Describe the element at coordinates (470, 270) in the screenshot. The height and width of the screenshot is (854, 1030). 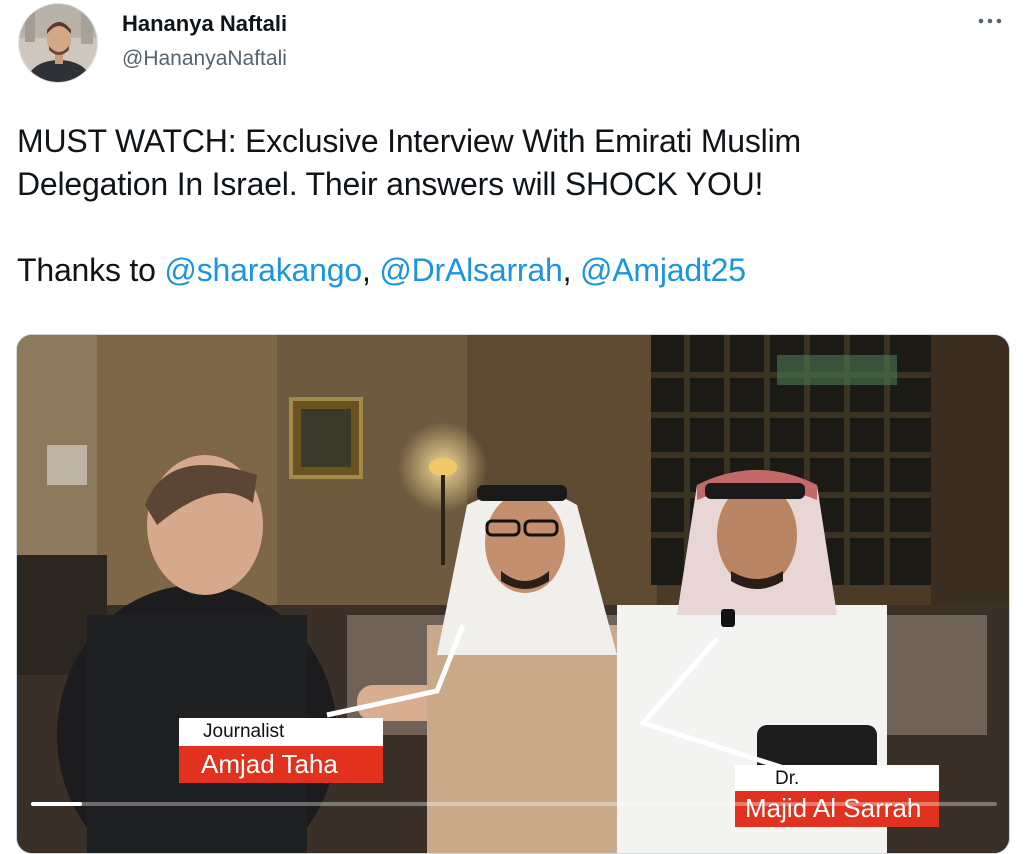
I see `mention-dralsarrah: @DrAlsarrah` at that location.